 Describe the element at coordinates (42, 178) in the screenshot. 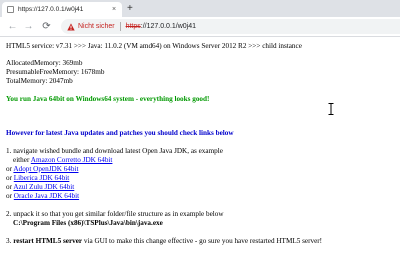

I see `liberica-jdk-link: Liberica JDK 64bit` at that location.